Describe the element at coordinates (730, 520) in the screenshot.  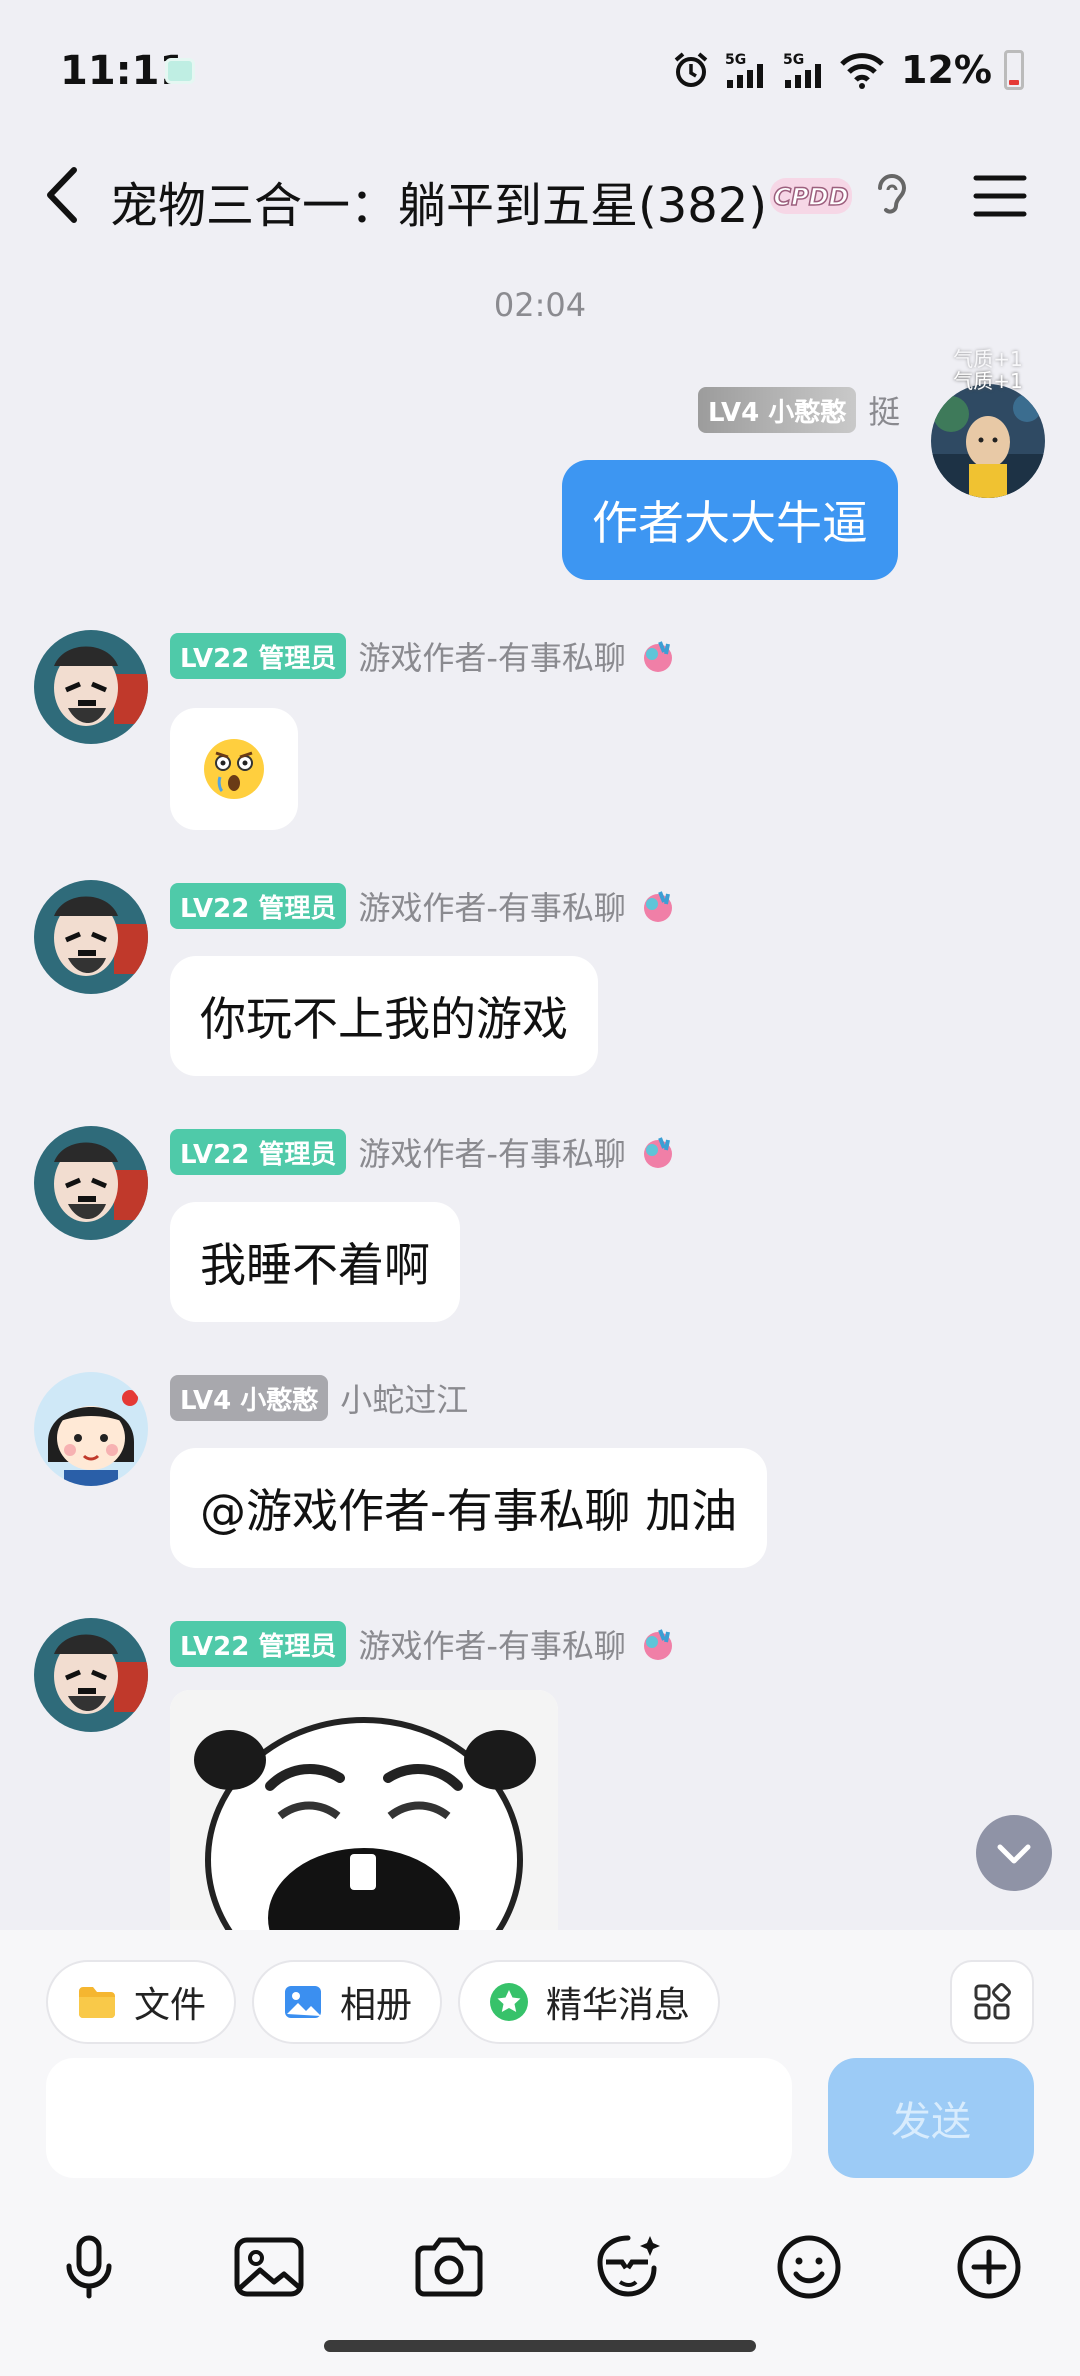
I see `message-bubble-self: 作者大大牛逼` at that location.